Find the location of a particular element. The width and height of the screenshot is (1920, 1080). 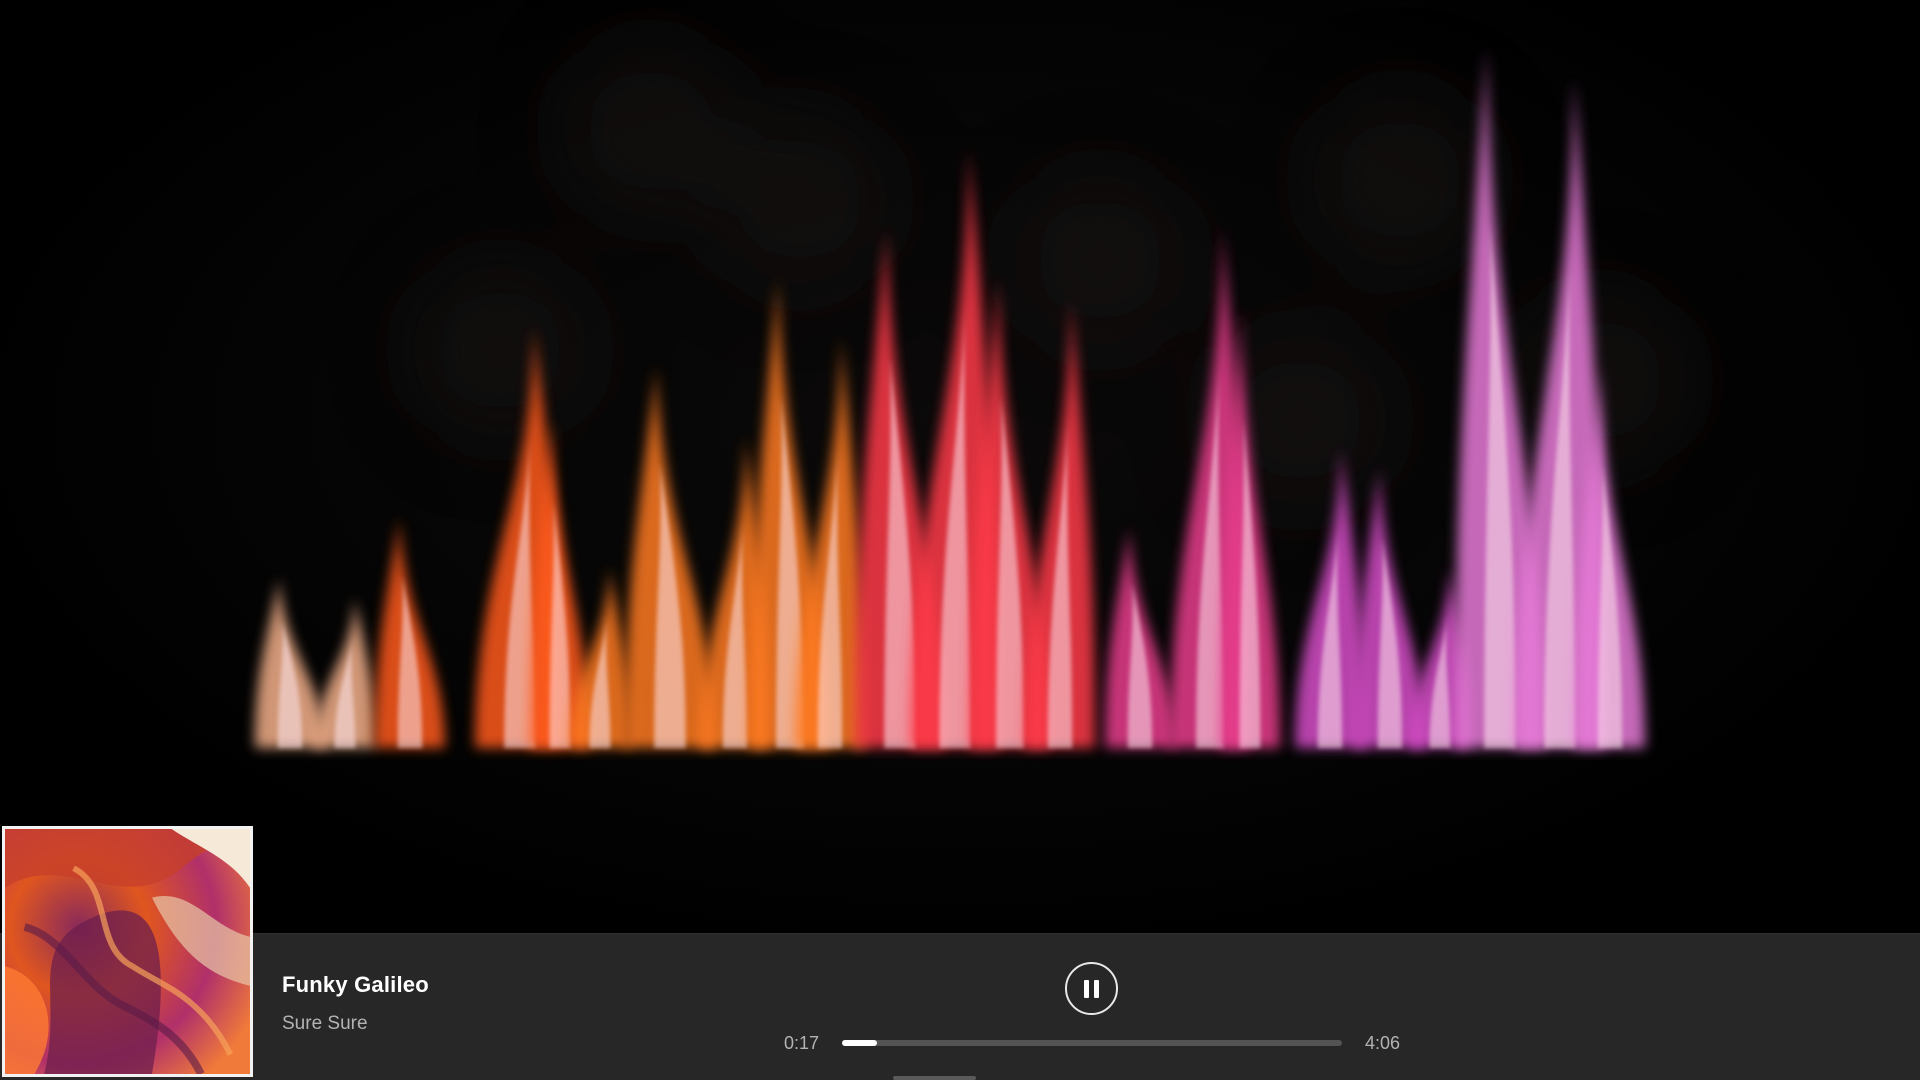

play-pause-button is located at coordinates (1091, 988).